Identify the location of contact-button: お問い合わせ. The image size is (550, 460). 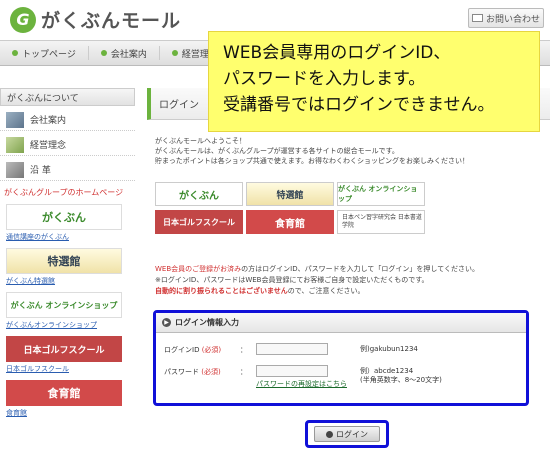
(506, 18).